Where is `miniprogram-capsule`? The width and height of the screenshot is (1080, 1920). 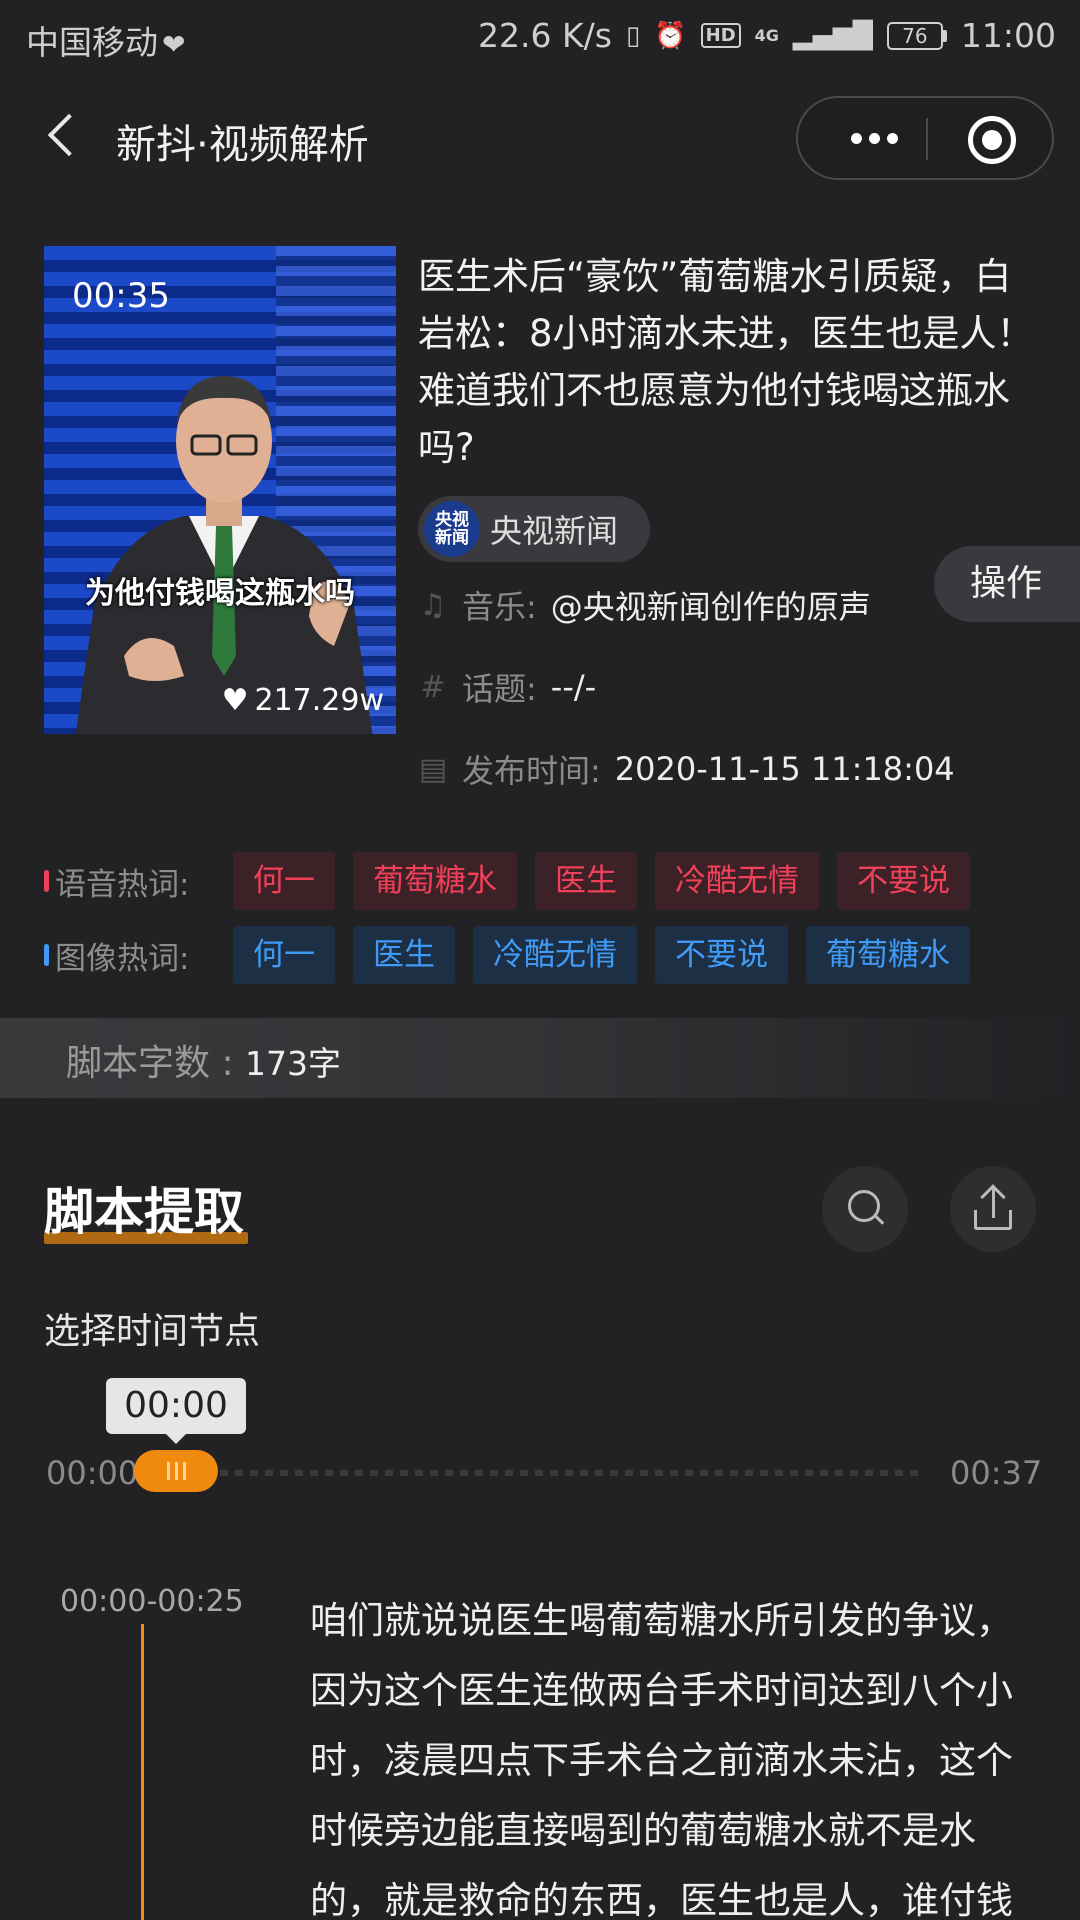 miniprogram-capsule is located at coordinates (925, 138).